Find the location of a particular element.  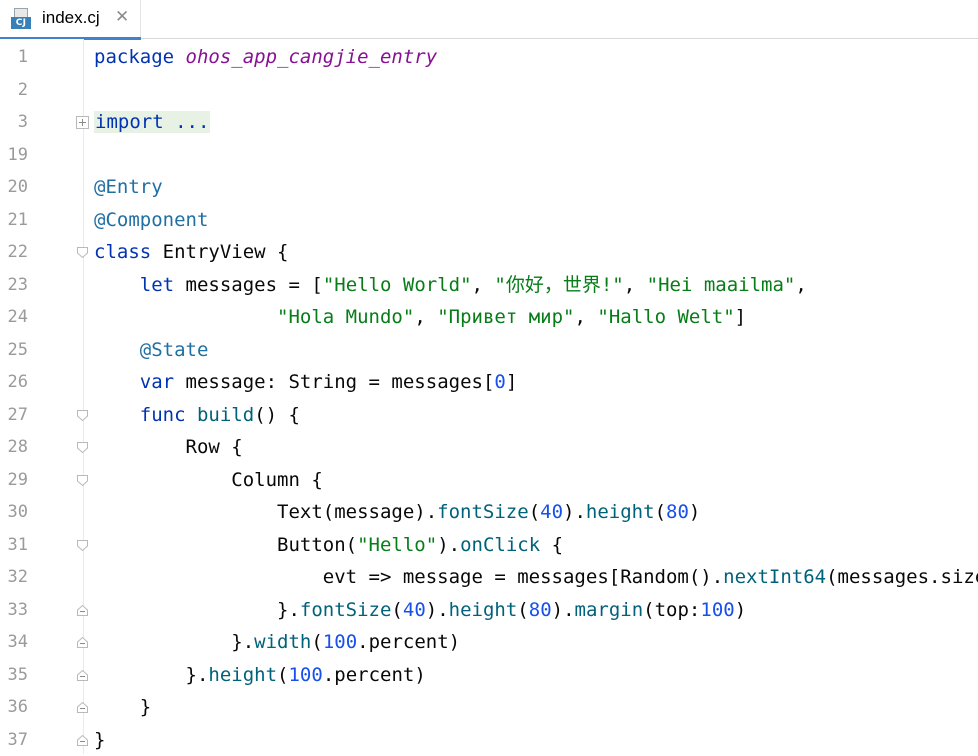

line-number: 32 is located at coordinates (14, 577).